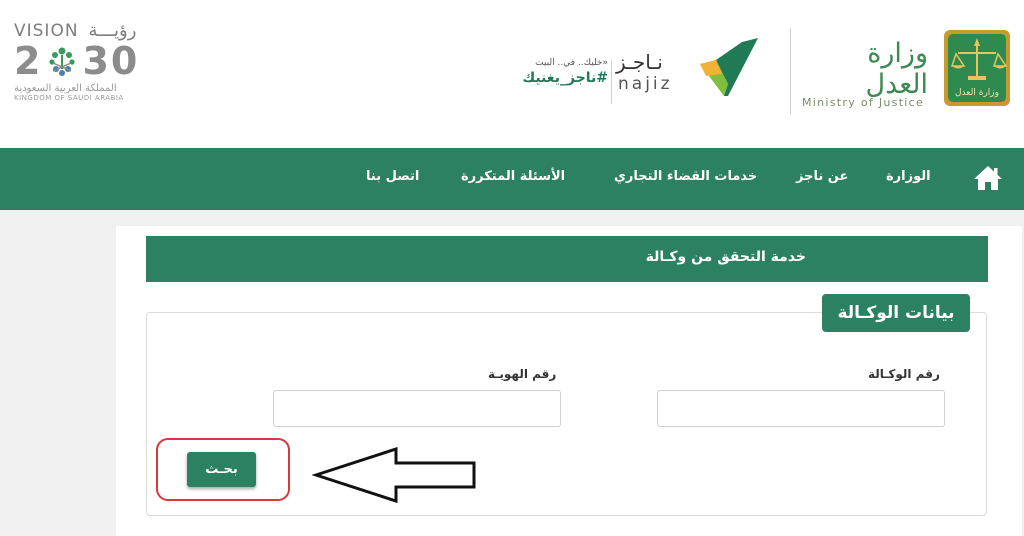 Image resolution: width=1024 pixels, height=536 pixels. What do you see at coordinates (729, 67) in the screenshot?
I see `najiz-check-icon` at bounding box center [729, 67].